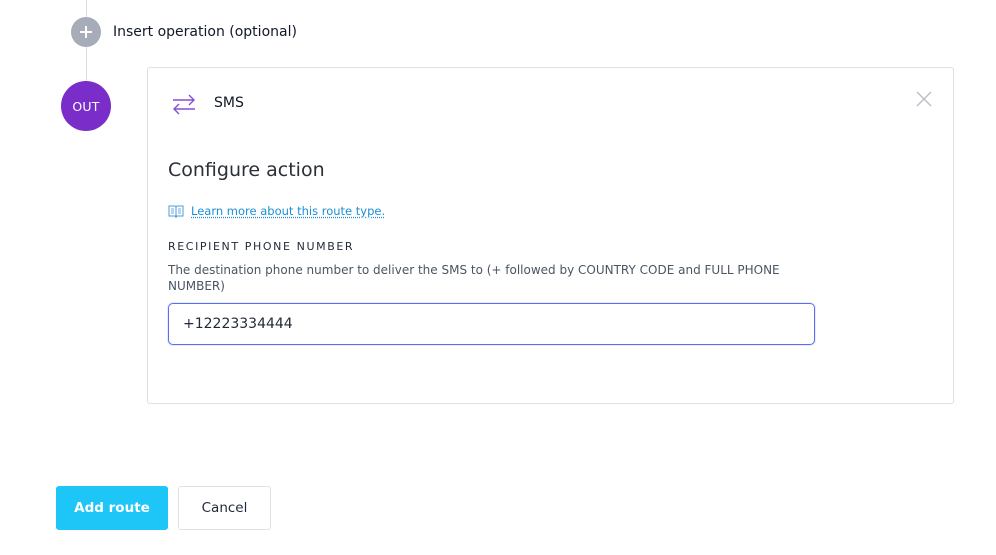 The width and height of the screenshot is (996, 555). Describe the element at coordinates (924, 99) in the screenshot. I see `close-icon` at that location.